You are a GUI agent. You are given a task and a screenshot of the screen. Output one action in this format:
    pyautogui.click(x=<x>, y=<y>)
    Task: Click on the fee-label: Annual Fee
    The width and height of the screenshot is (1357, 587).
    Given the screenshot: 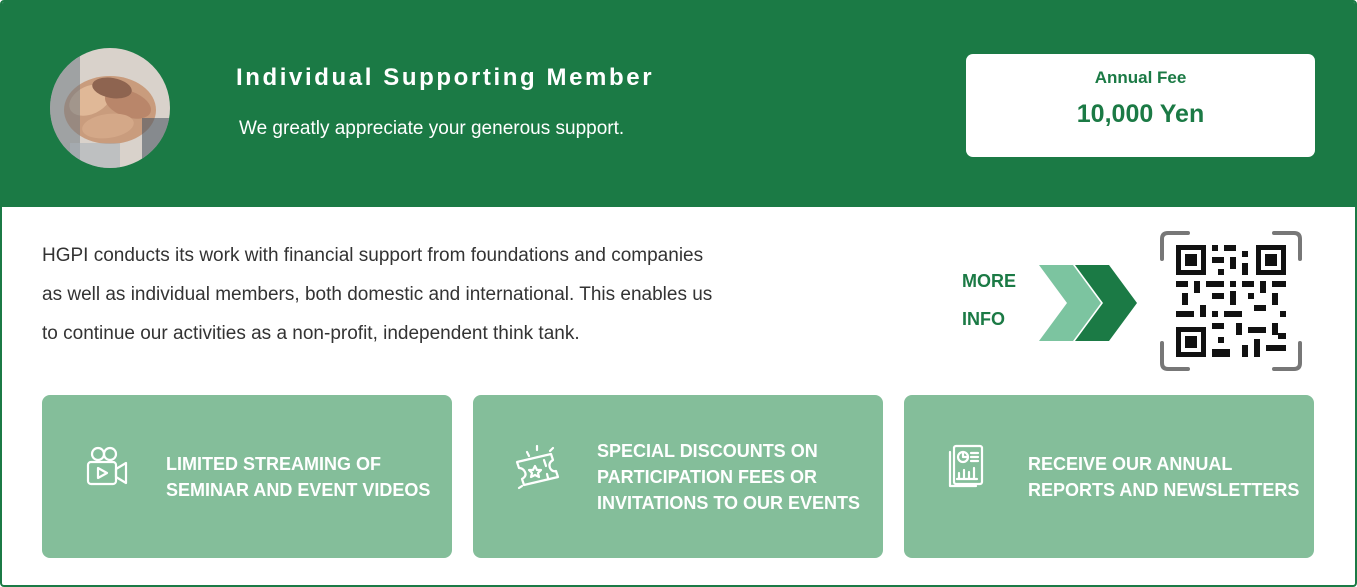 What is the action you would take?
    pyautogui.click(x=1140, y=77)
    